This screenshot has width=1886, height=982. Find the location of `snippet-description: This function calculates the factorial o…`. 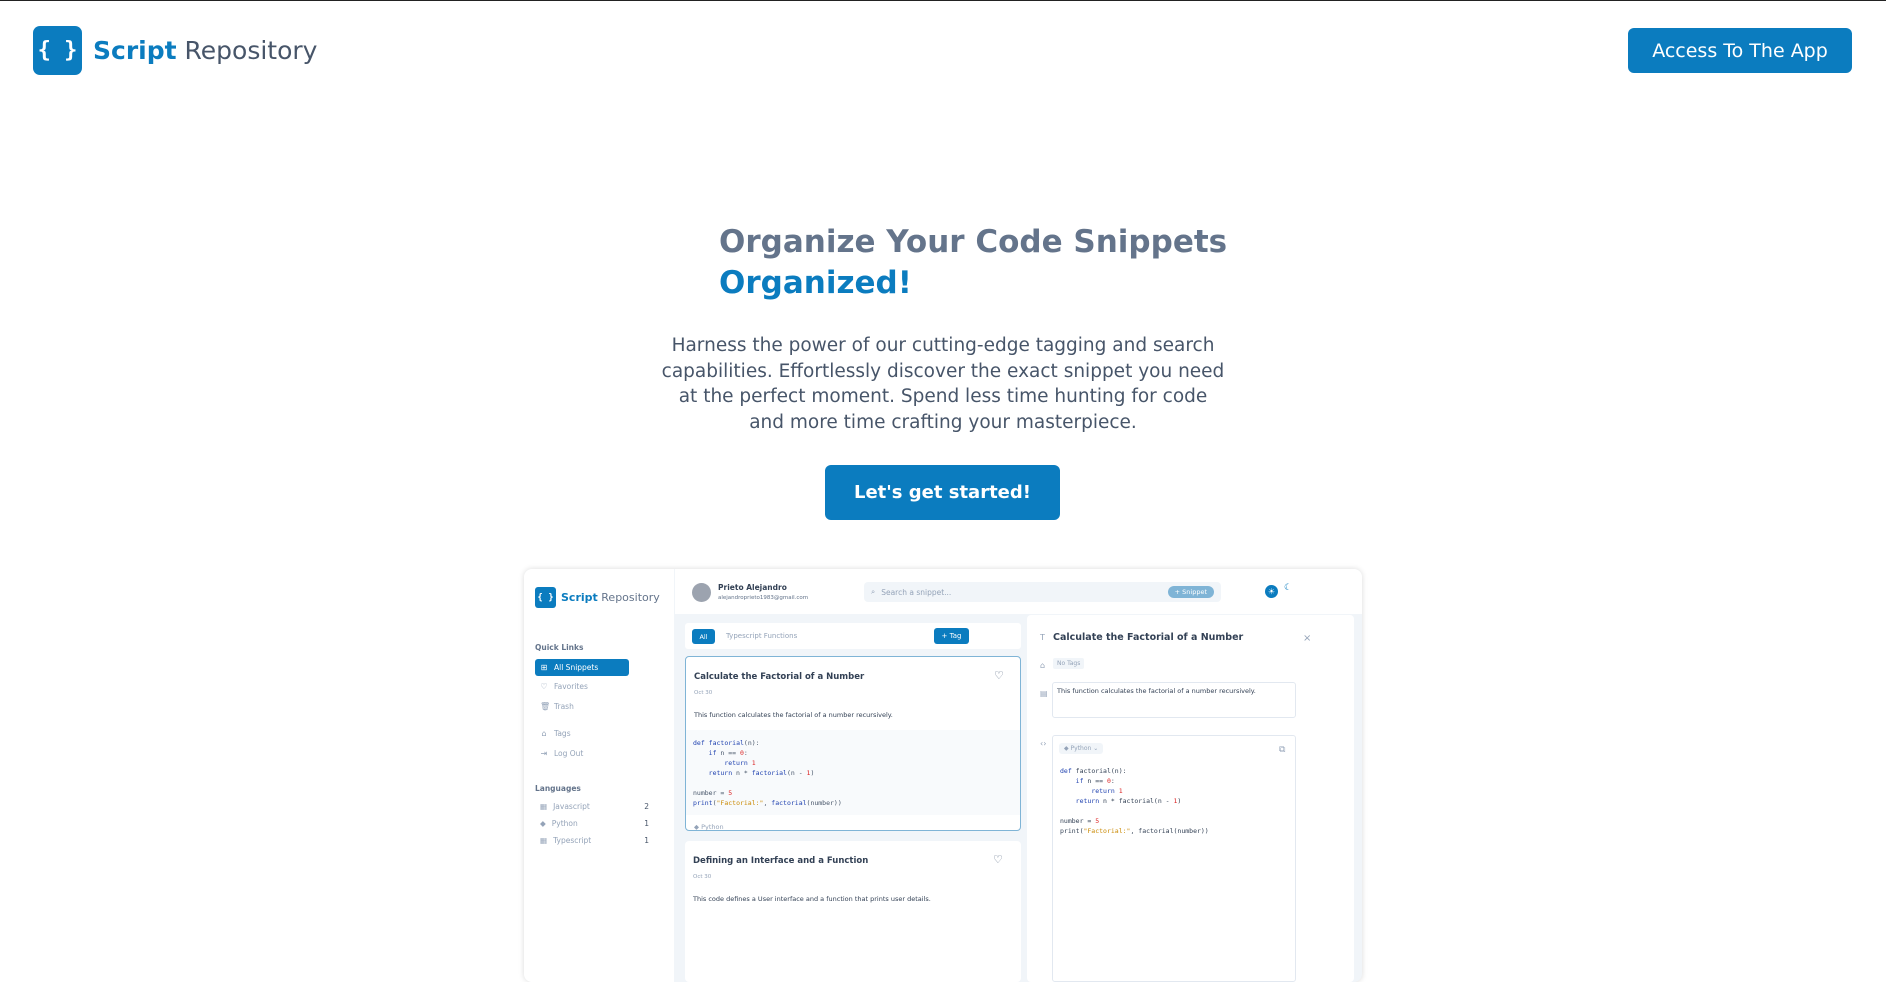

snippet-description: This function calculates the factorial o… is located at coordinates (793, 715).